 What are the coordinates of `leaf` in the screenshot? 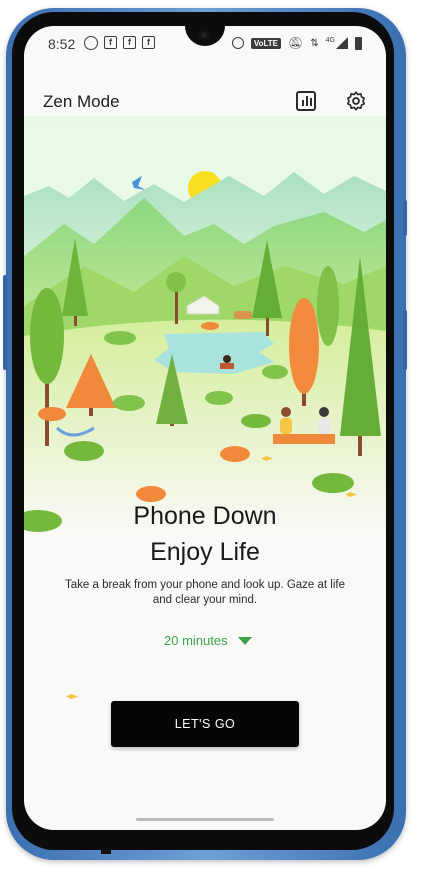 It's located at (72, 696).